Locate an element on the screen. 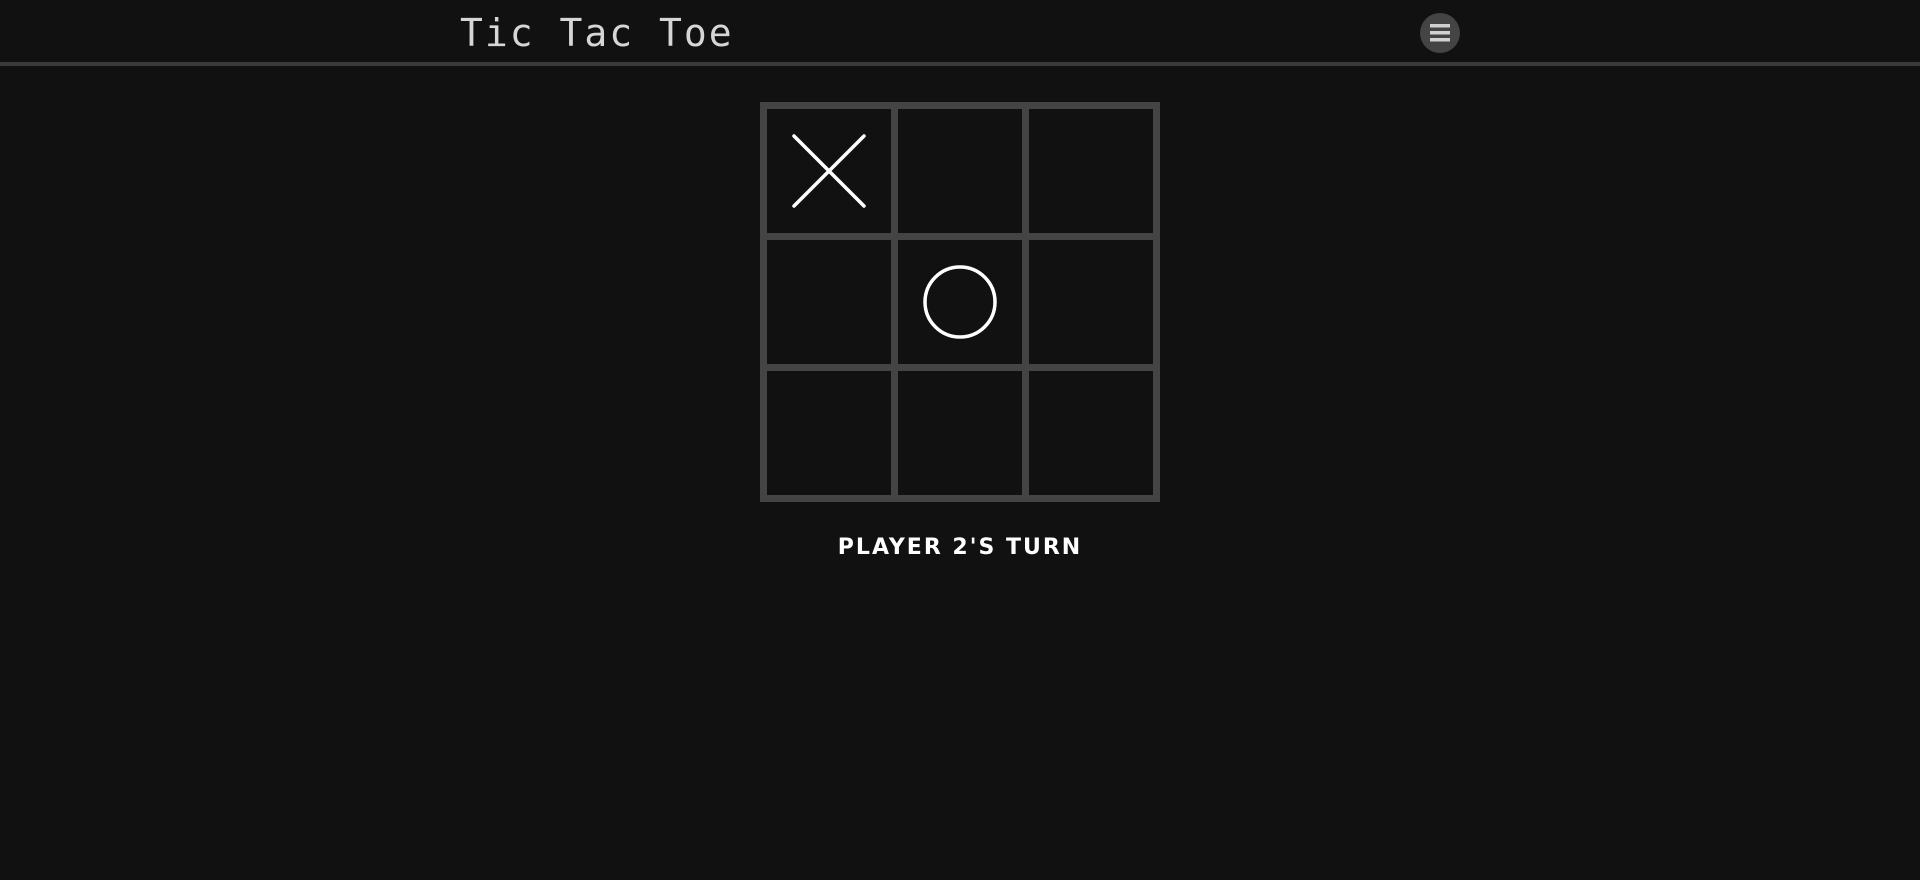 The height and width of the screenshot is (880, 1920). game-board is located at coordinates (960, 302).